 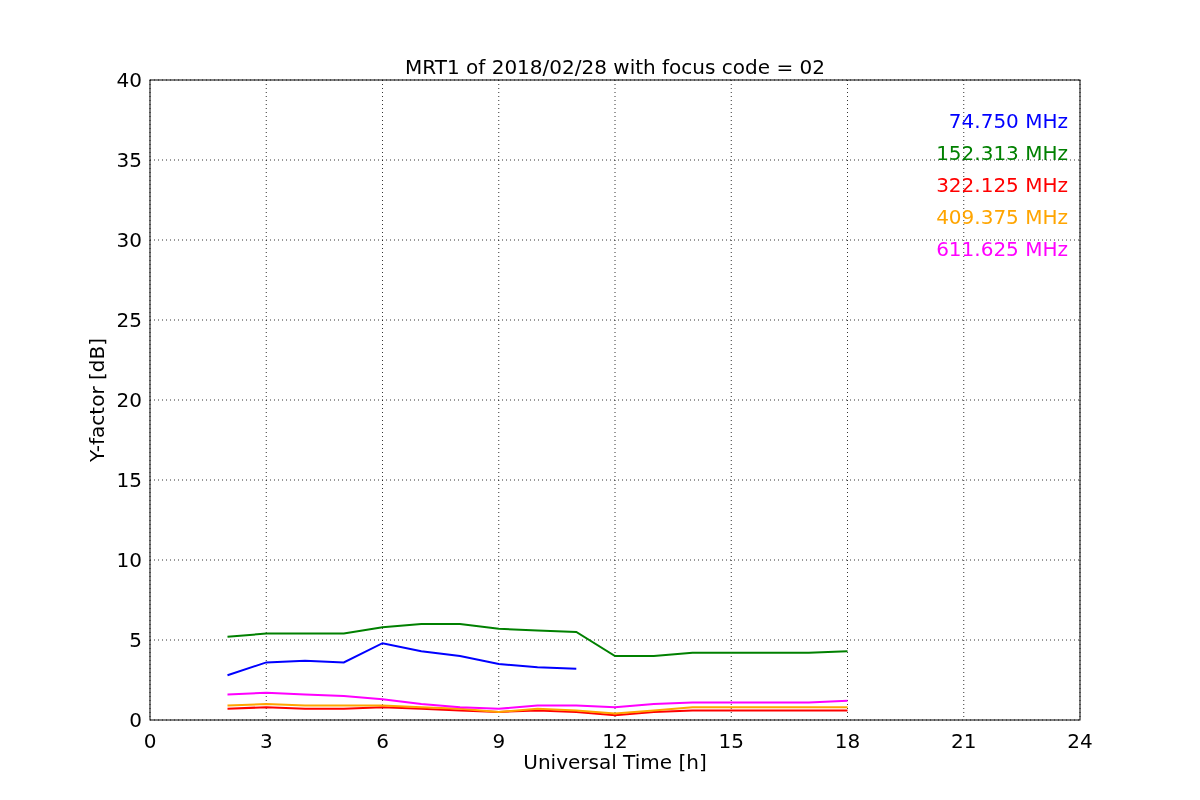 What do you see at coordinates (615, 67) in the screenshot?
I see `chart-title: MRT1 of 2018/02/28 with focus code = 02` at bounding box center [615, 67].